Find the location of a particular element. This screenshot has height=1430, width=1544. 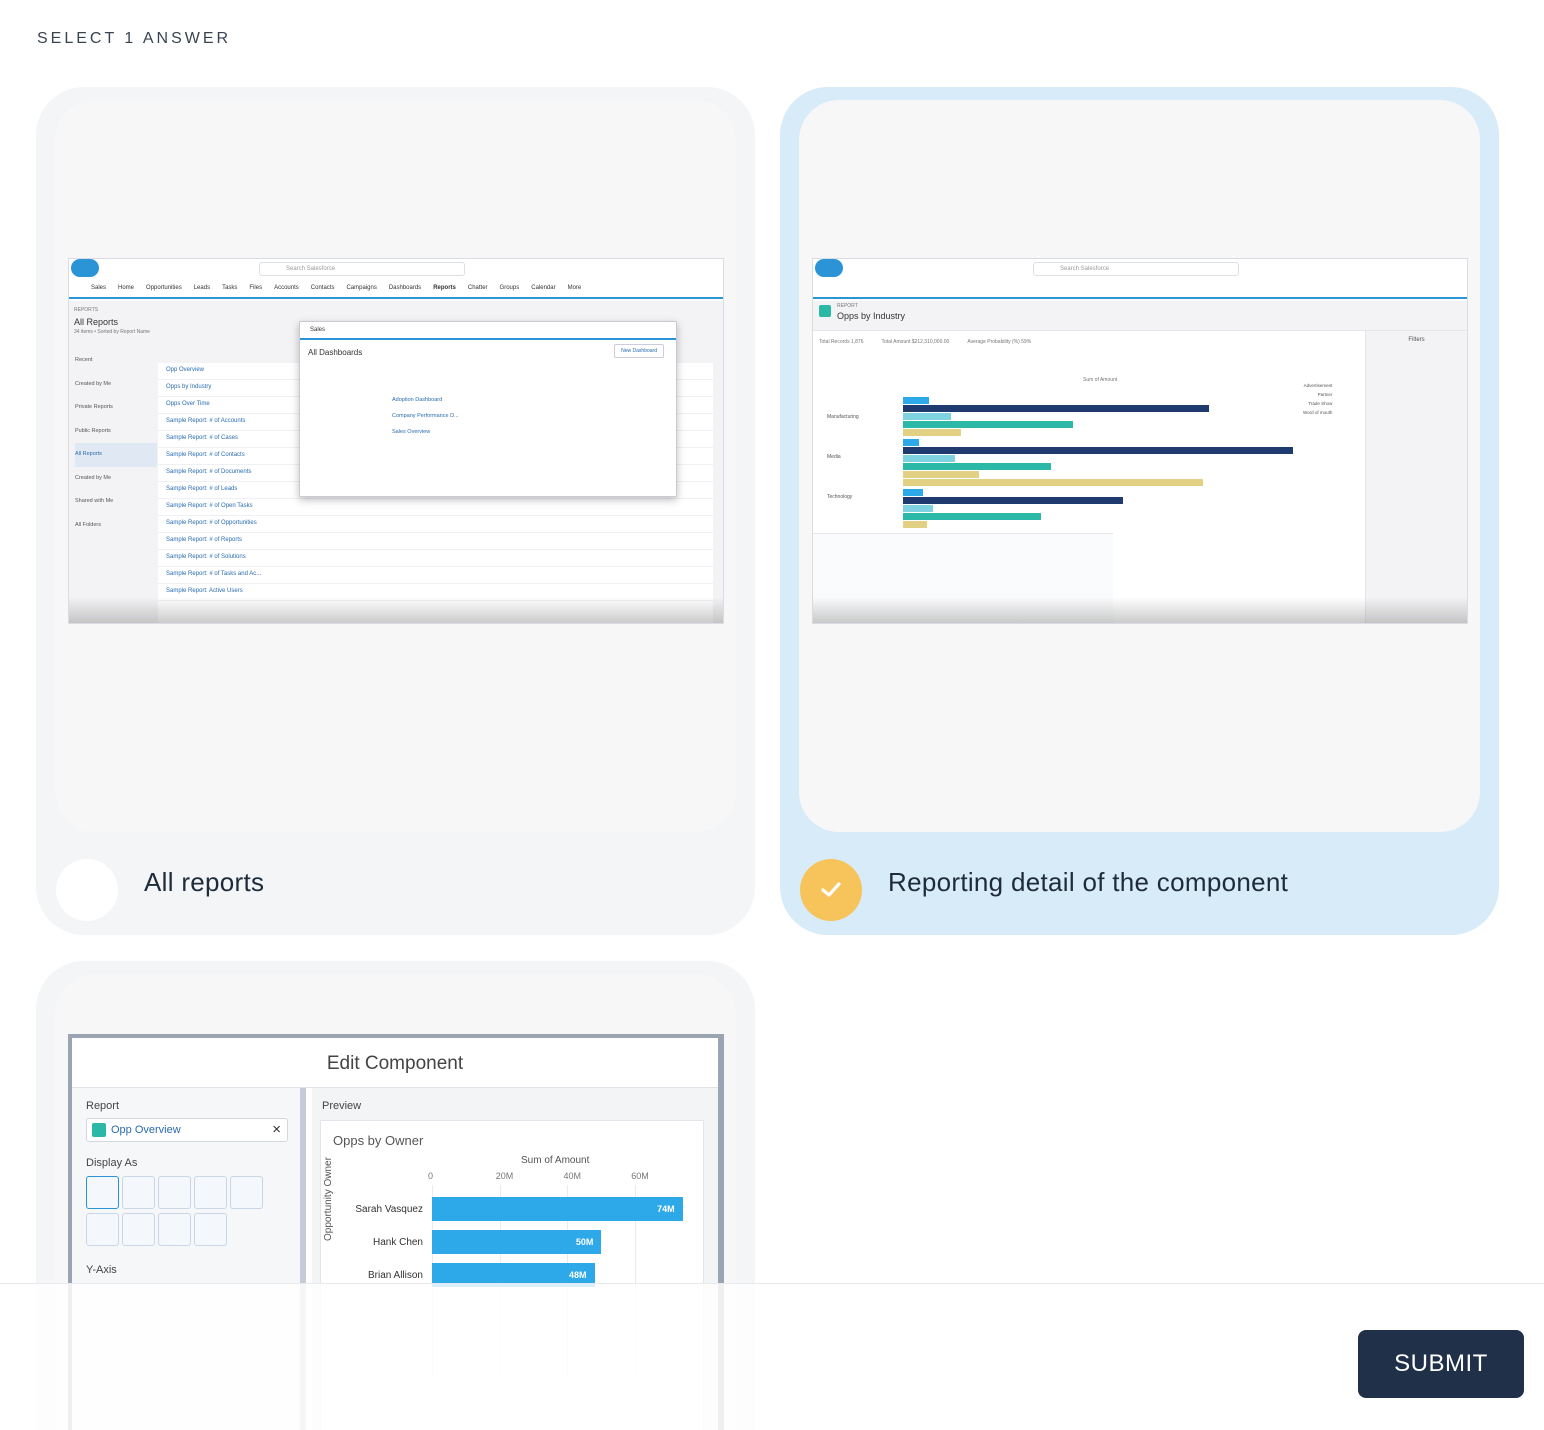

nav-item: Accounts is located at coordinates (286, 288).